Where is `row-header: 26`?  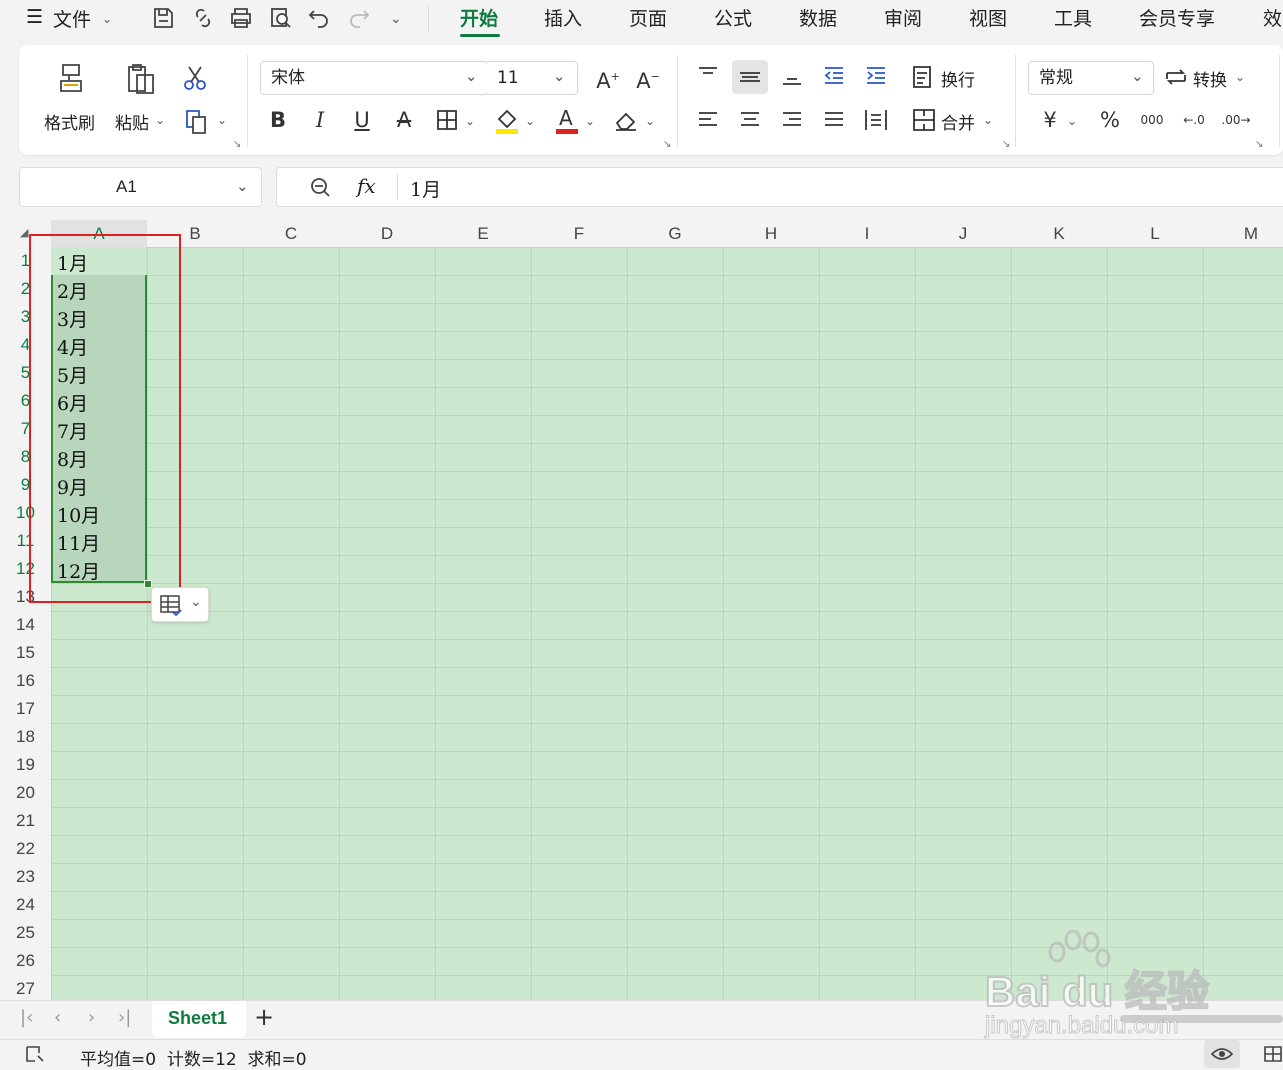 row-header: 26 is located at coordinates (25, 961).